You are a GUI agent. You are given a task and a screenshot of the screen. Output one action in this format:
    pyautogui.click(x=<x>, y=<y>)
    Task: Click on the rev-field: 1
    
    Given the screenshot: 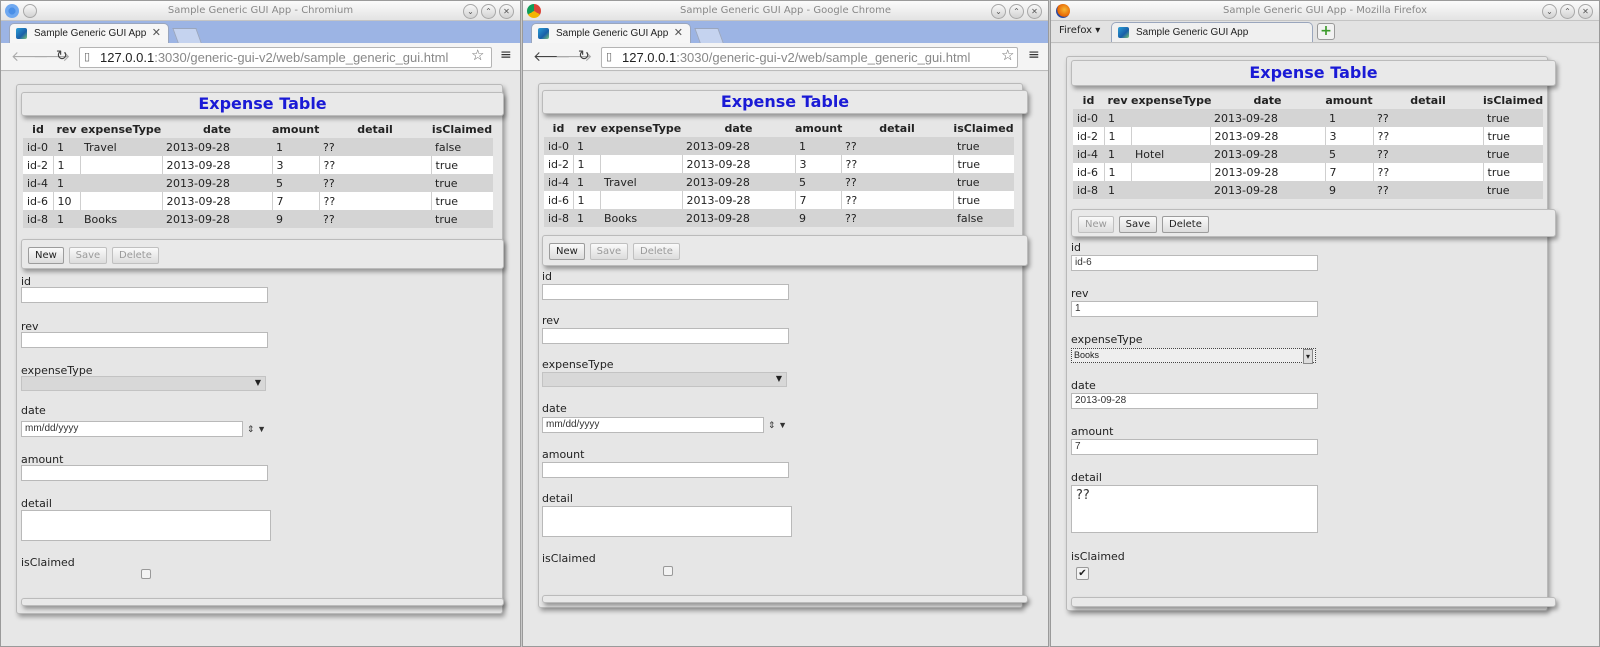 What is the action you would take?
    pyautogui.click(x=1194, y=309)
    